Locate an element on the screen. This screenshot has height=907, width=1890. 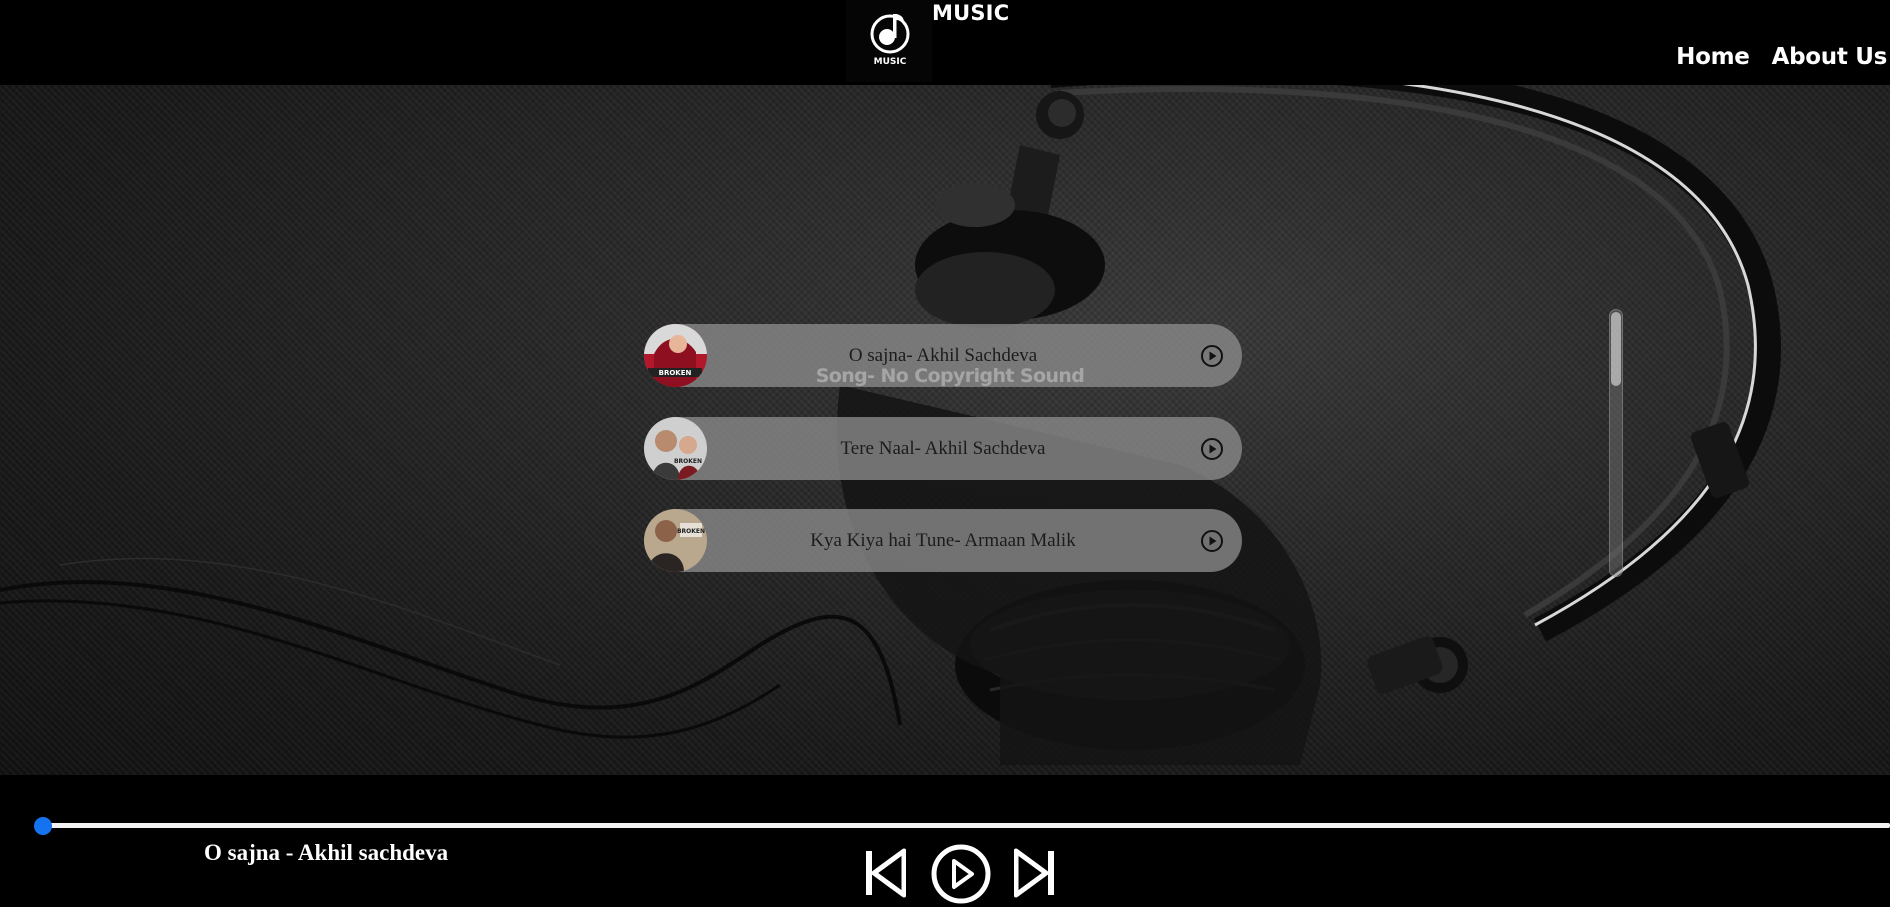
nav-home-link: Home is located at coordinates (1713, 57).